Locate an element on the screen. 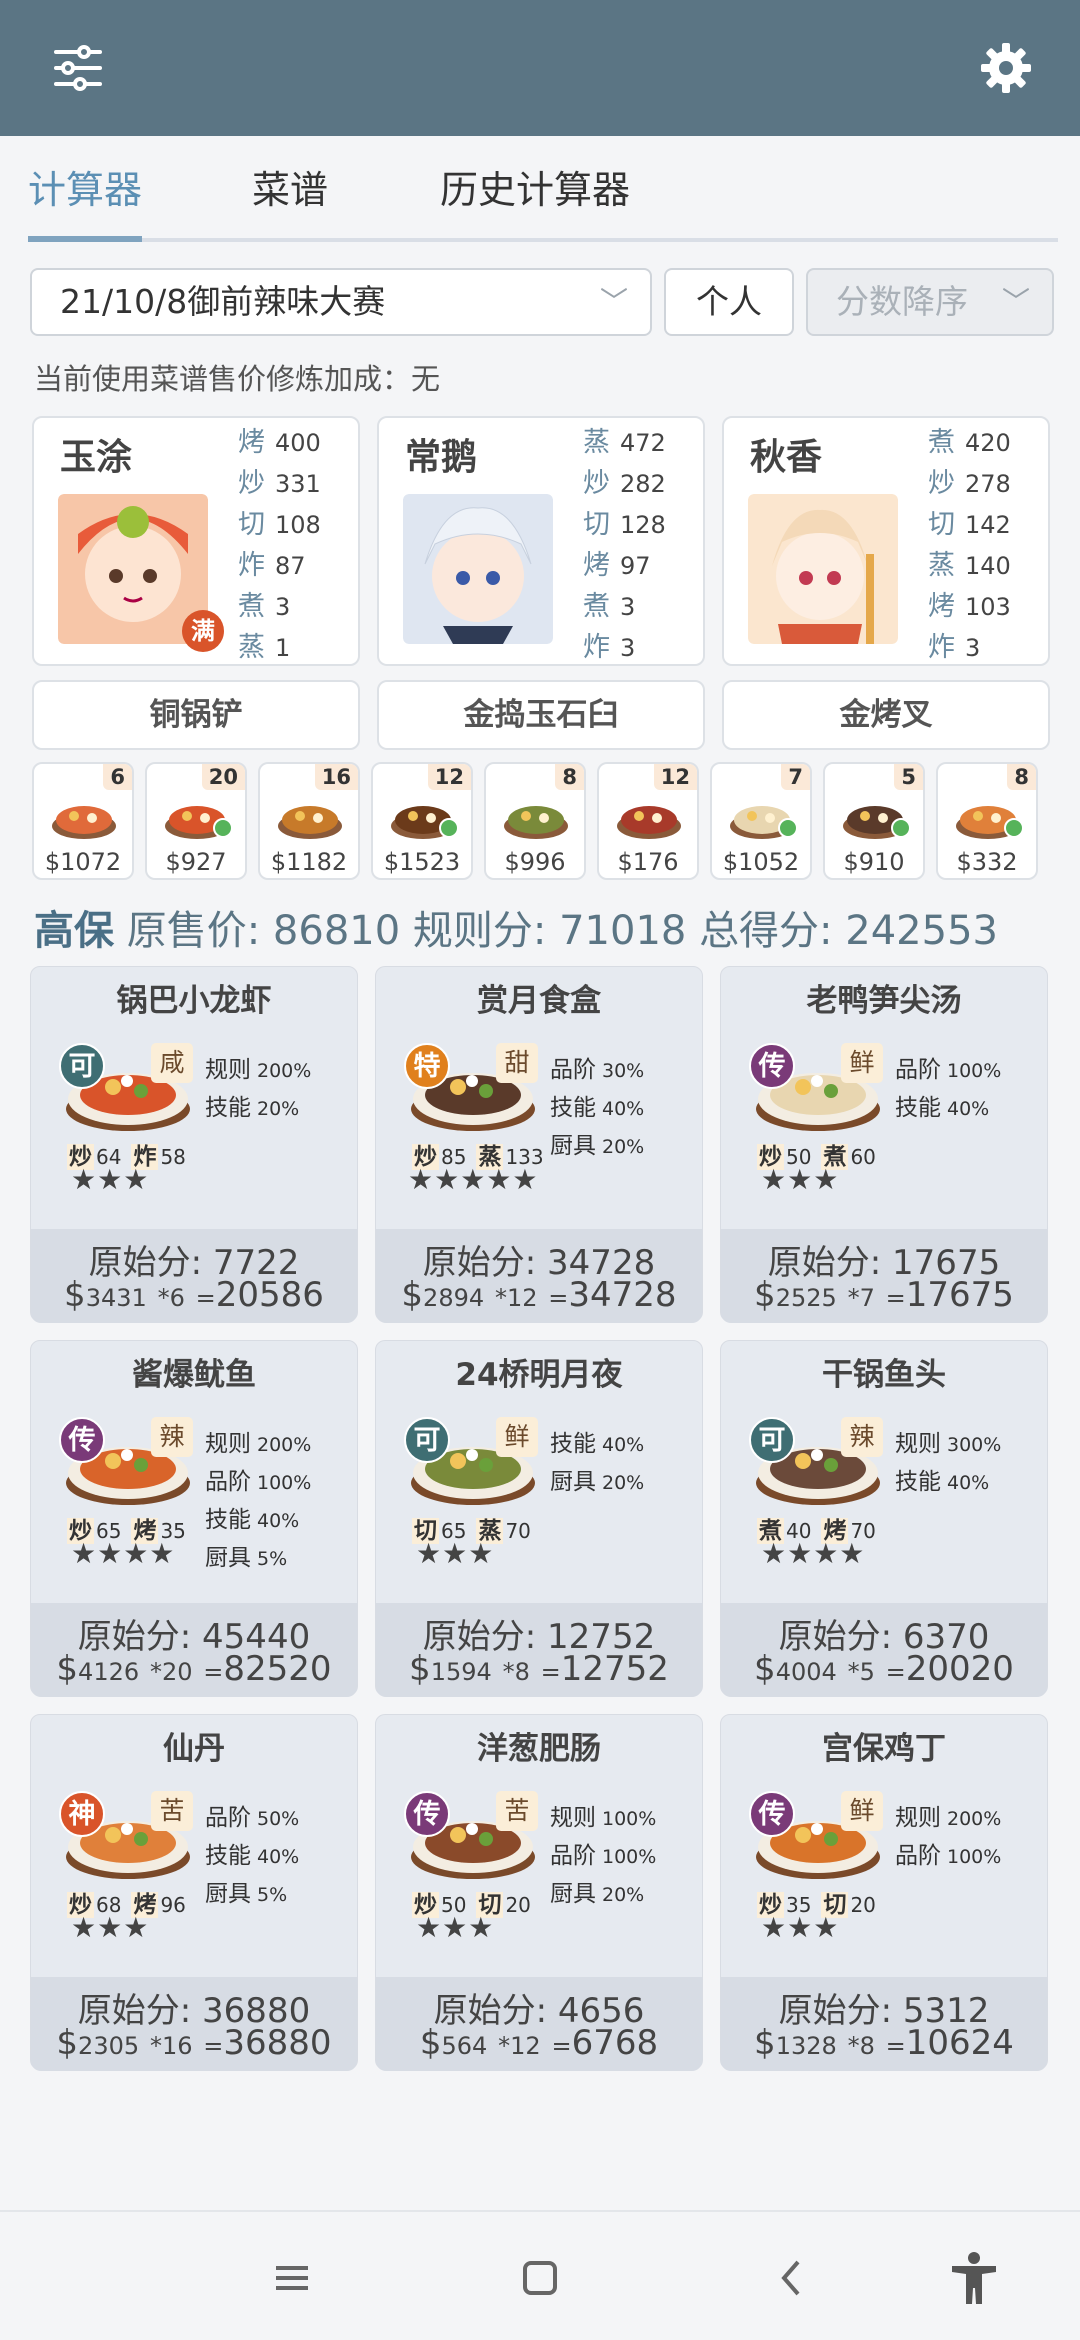  sort-select-value: 分数降序 is located at coordinates (902, 301).